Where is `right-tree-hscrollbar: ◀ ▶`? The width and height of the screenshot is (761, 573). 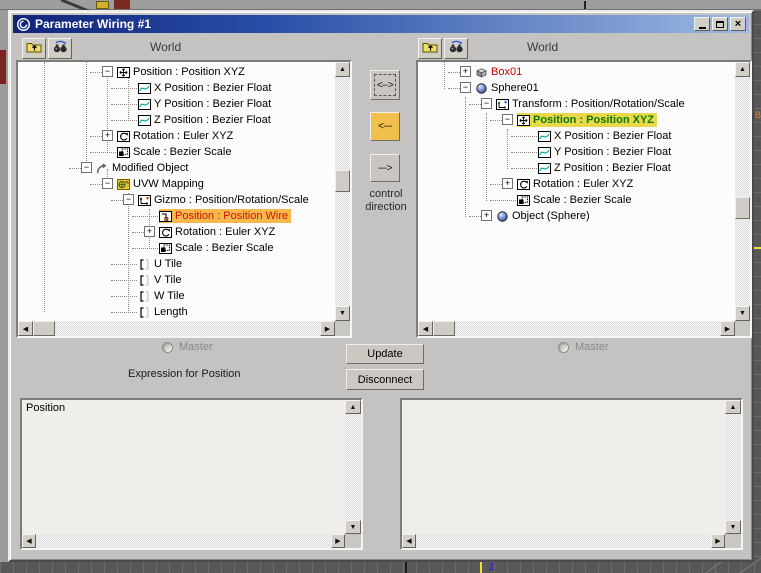
right-tree-hscrollbar: ◀ ▶ is located at coordinates (576, 328).